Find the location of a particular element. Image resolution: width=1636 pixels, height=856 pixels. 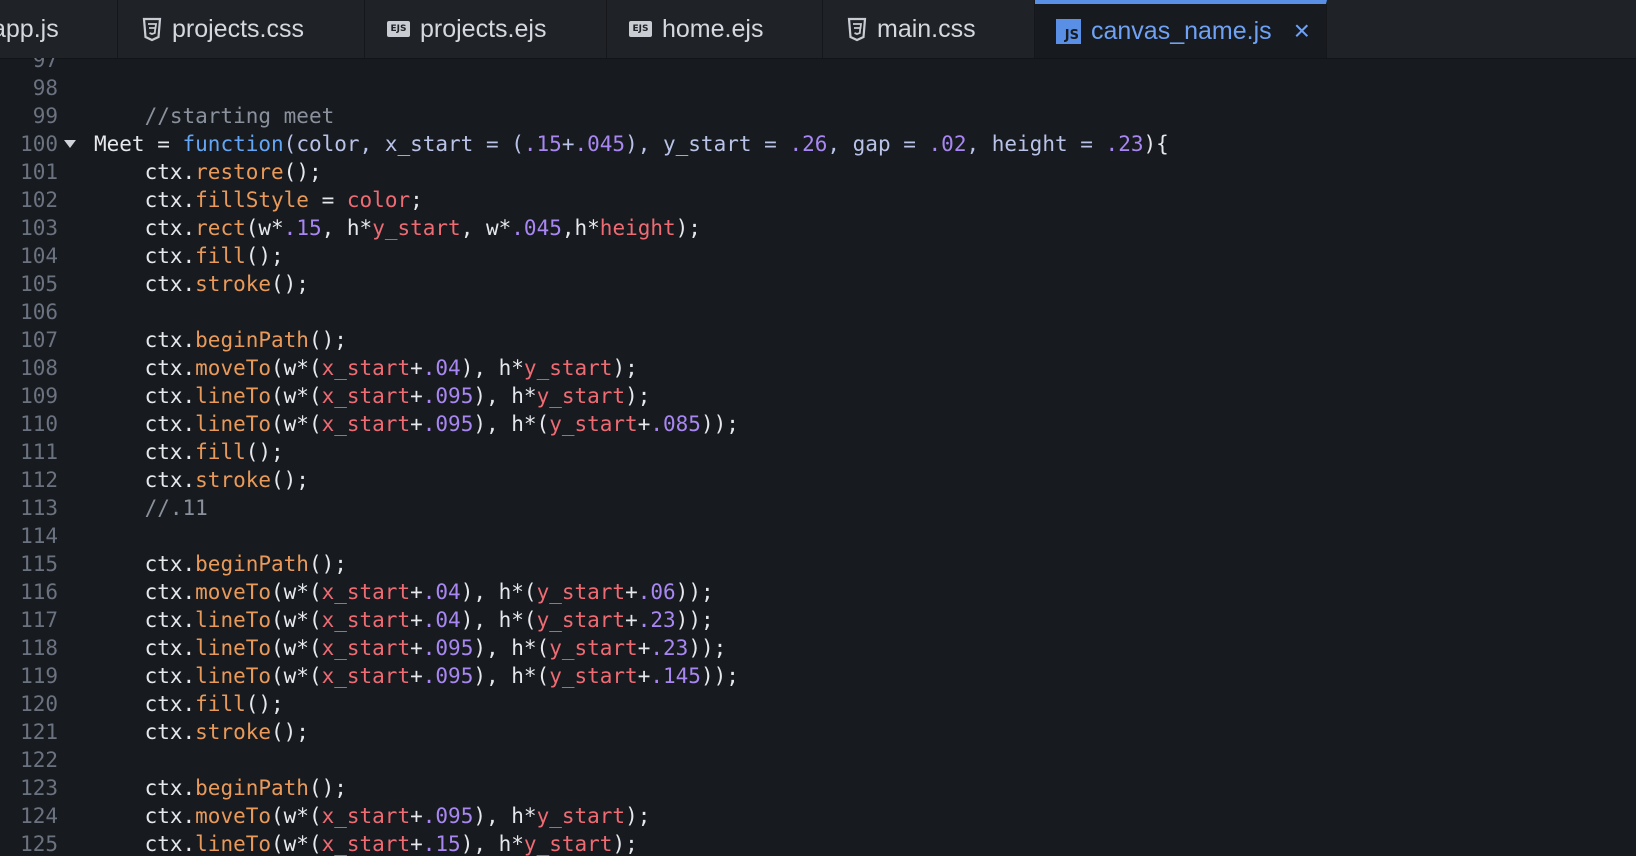

code-token: (color, x_start = ( is located at coordinates (403, 144).